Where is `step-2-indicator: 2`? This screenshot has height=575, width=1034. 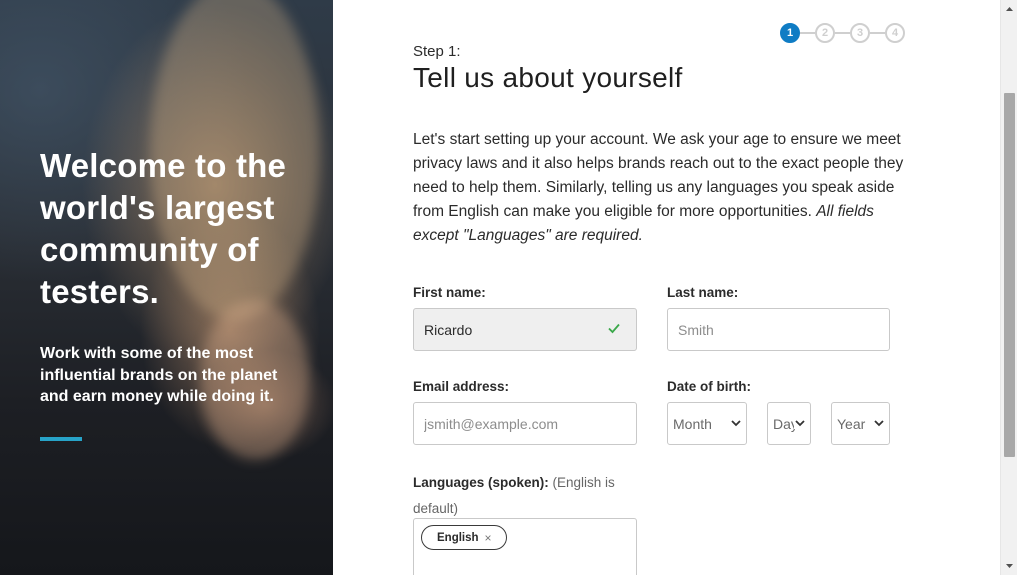
step-2-indicator: 2 is located at coordinates (825, 33).